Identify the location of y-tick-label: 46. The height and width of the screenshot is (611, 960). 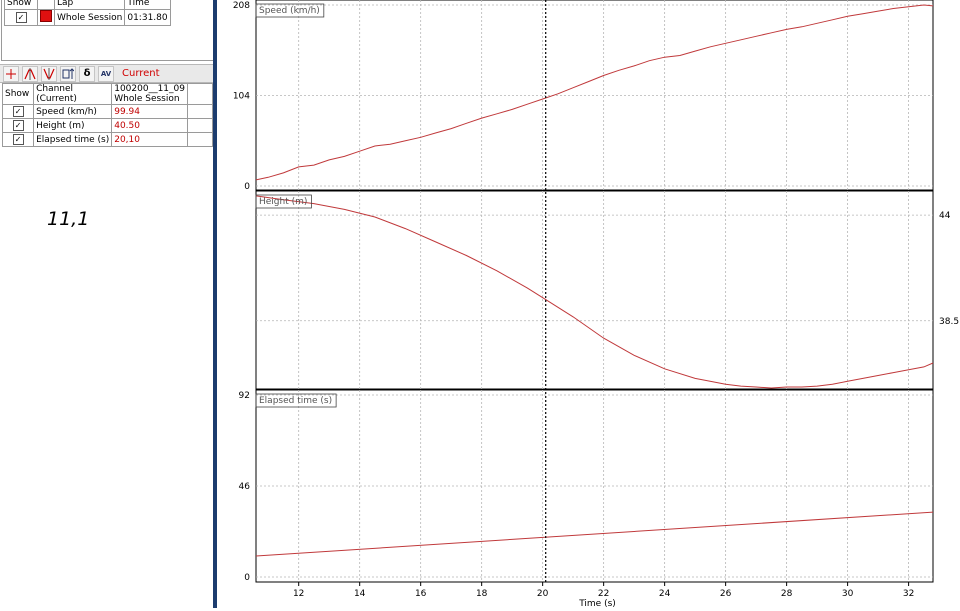
(245, 487).